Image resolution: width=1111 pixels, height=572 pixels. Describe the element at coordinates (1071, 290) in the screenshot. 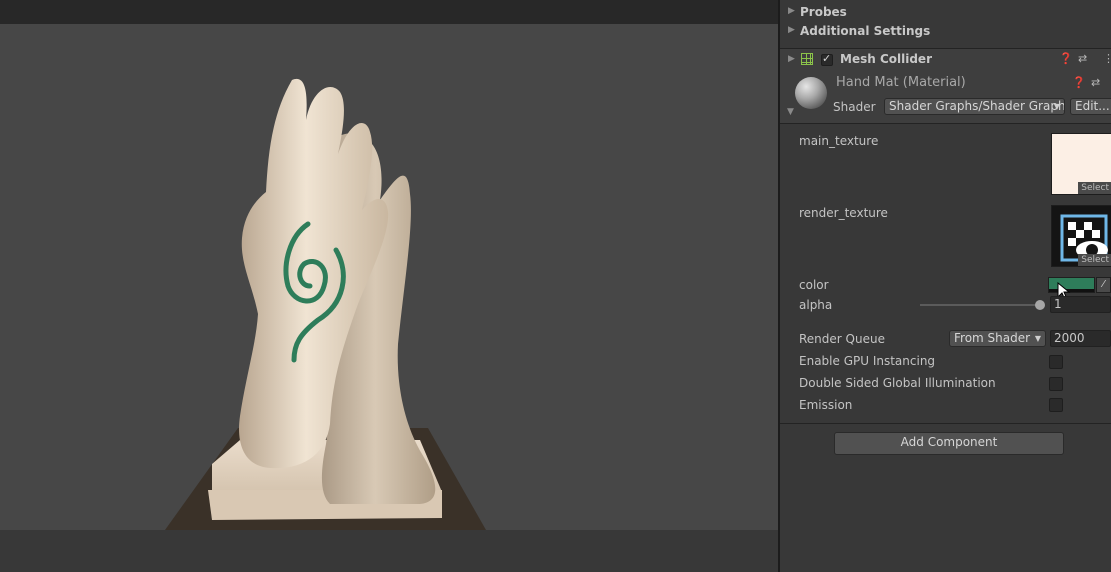

I see `color-alpha-bar` at that location.